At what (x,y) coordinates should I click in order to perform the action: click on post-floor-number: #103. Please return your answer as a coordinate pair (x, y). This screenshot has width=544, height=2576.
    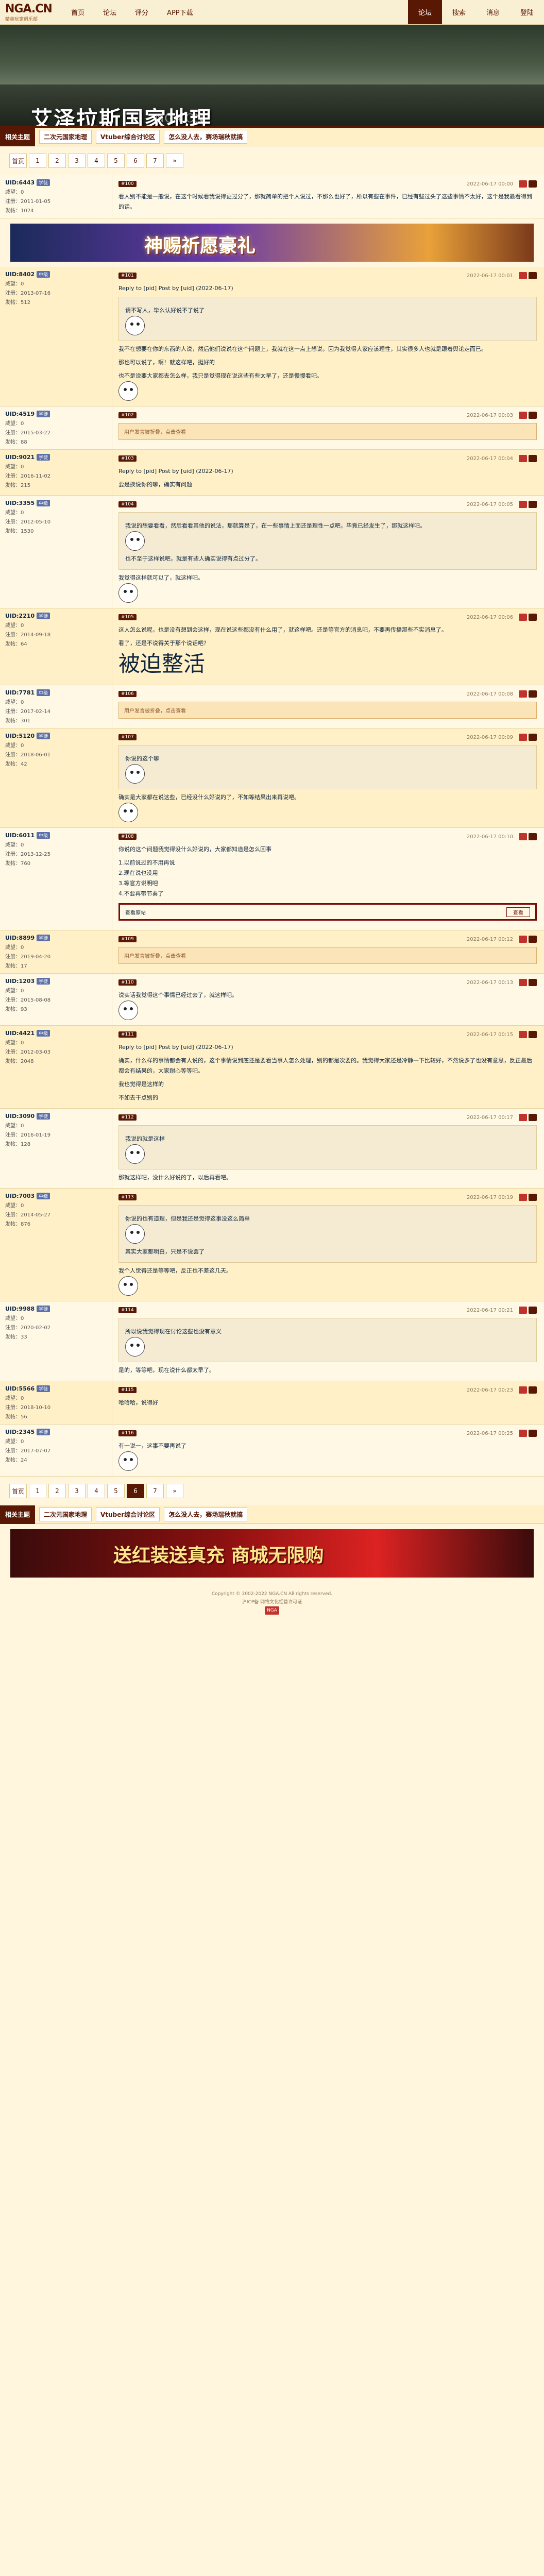
    Looking at the image, I should click on (127, 459).